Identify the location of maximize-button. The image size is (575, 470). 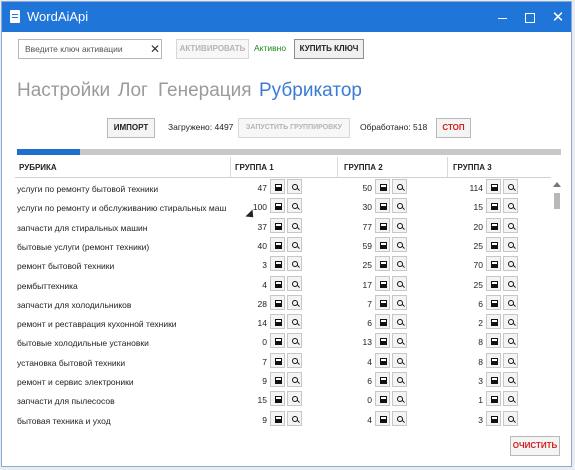
(530, 17).